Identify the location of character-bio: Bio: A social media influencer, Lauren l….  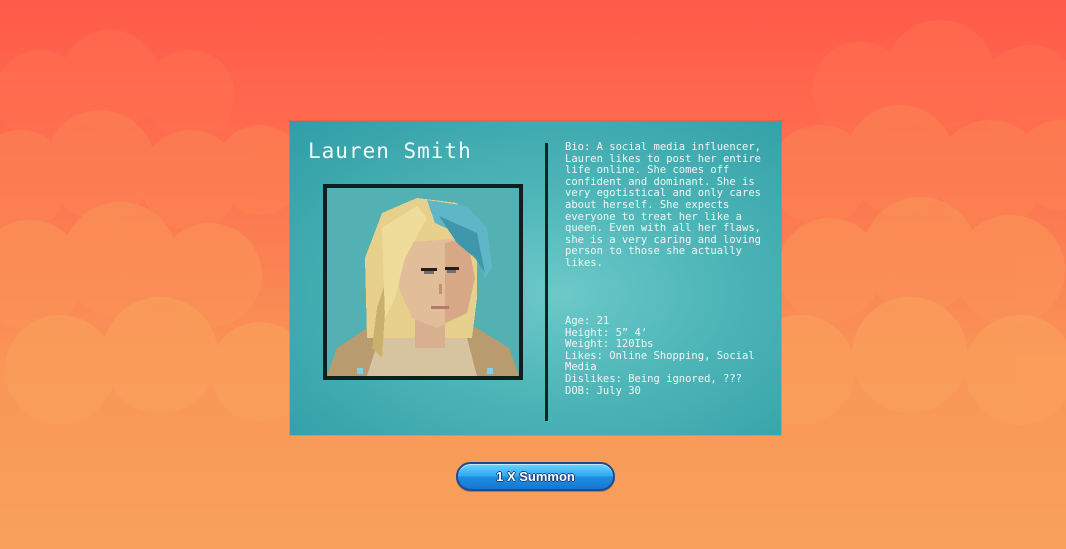
(663, 205).